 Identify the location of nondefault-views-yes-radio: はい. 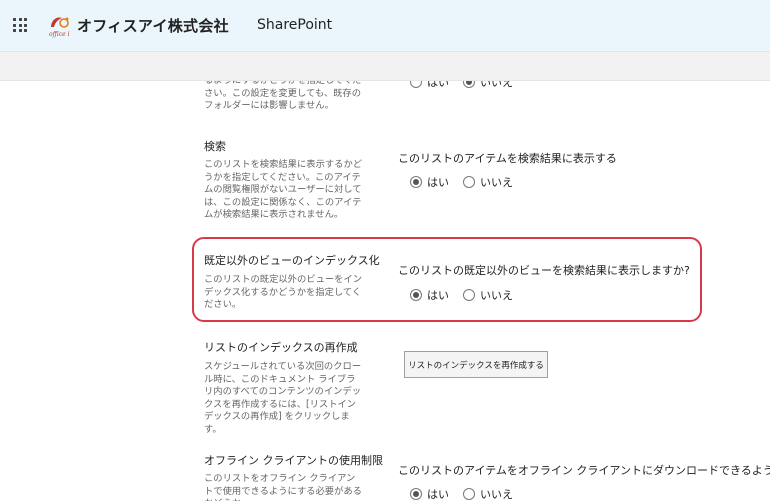
(429, 295).